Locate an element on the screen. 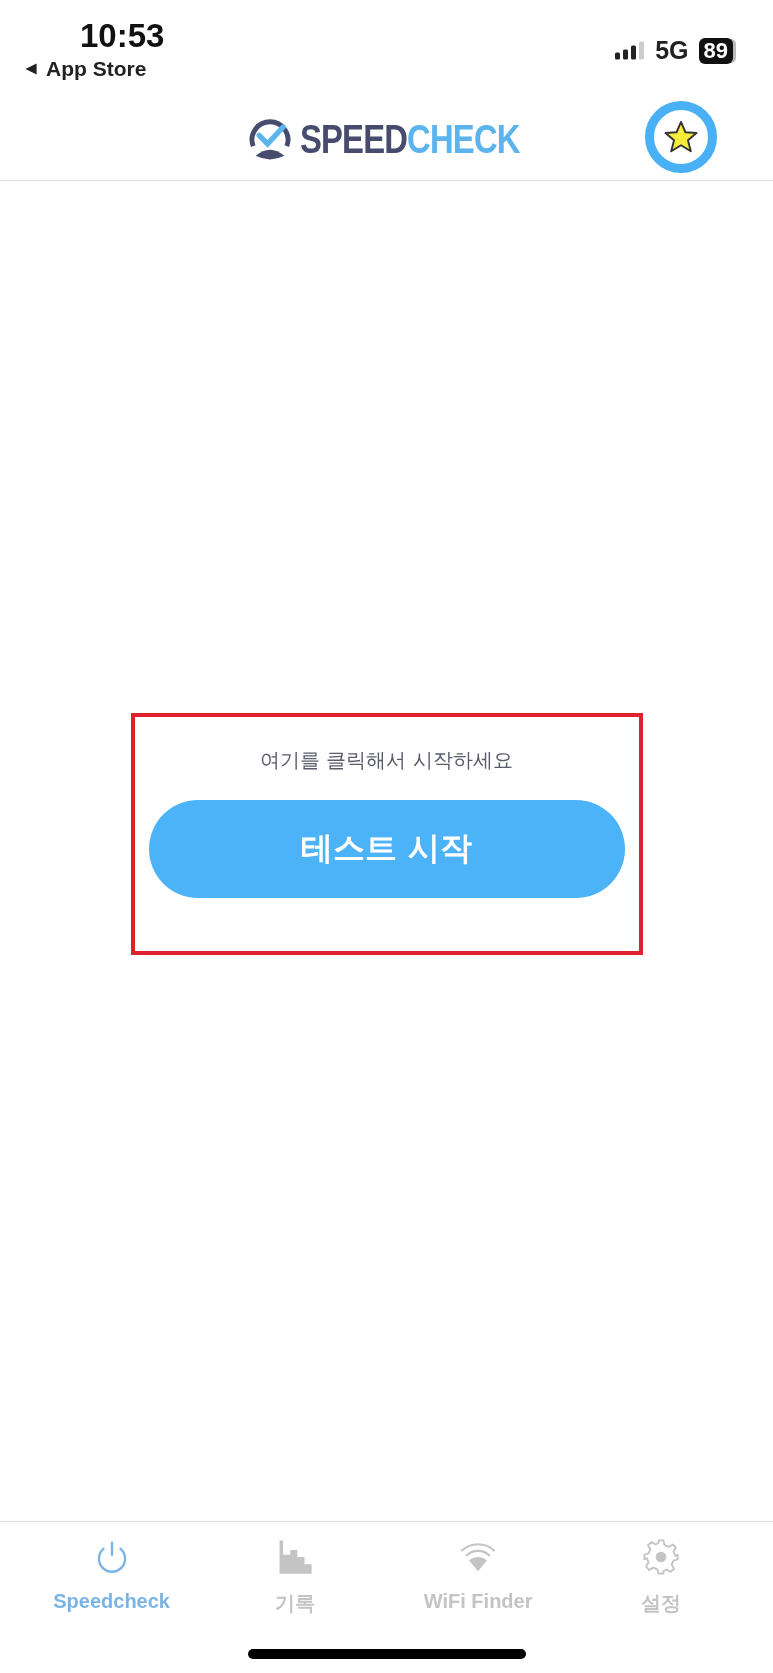 The height and width of the screenshot is (1673, 773). battery-indicator: 89 is located at coordinates (715, 50).